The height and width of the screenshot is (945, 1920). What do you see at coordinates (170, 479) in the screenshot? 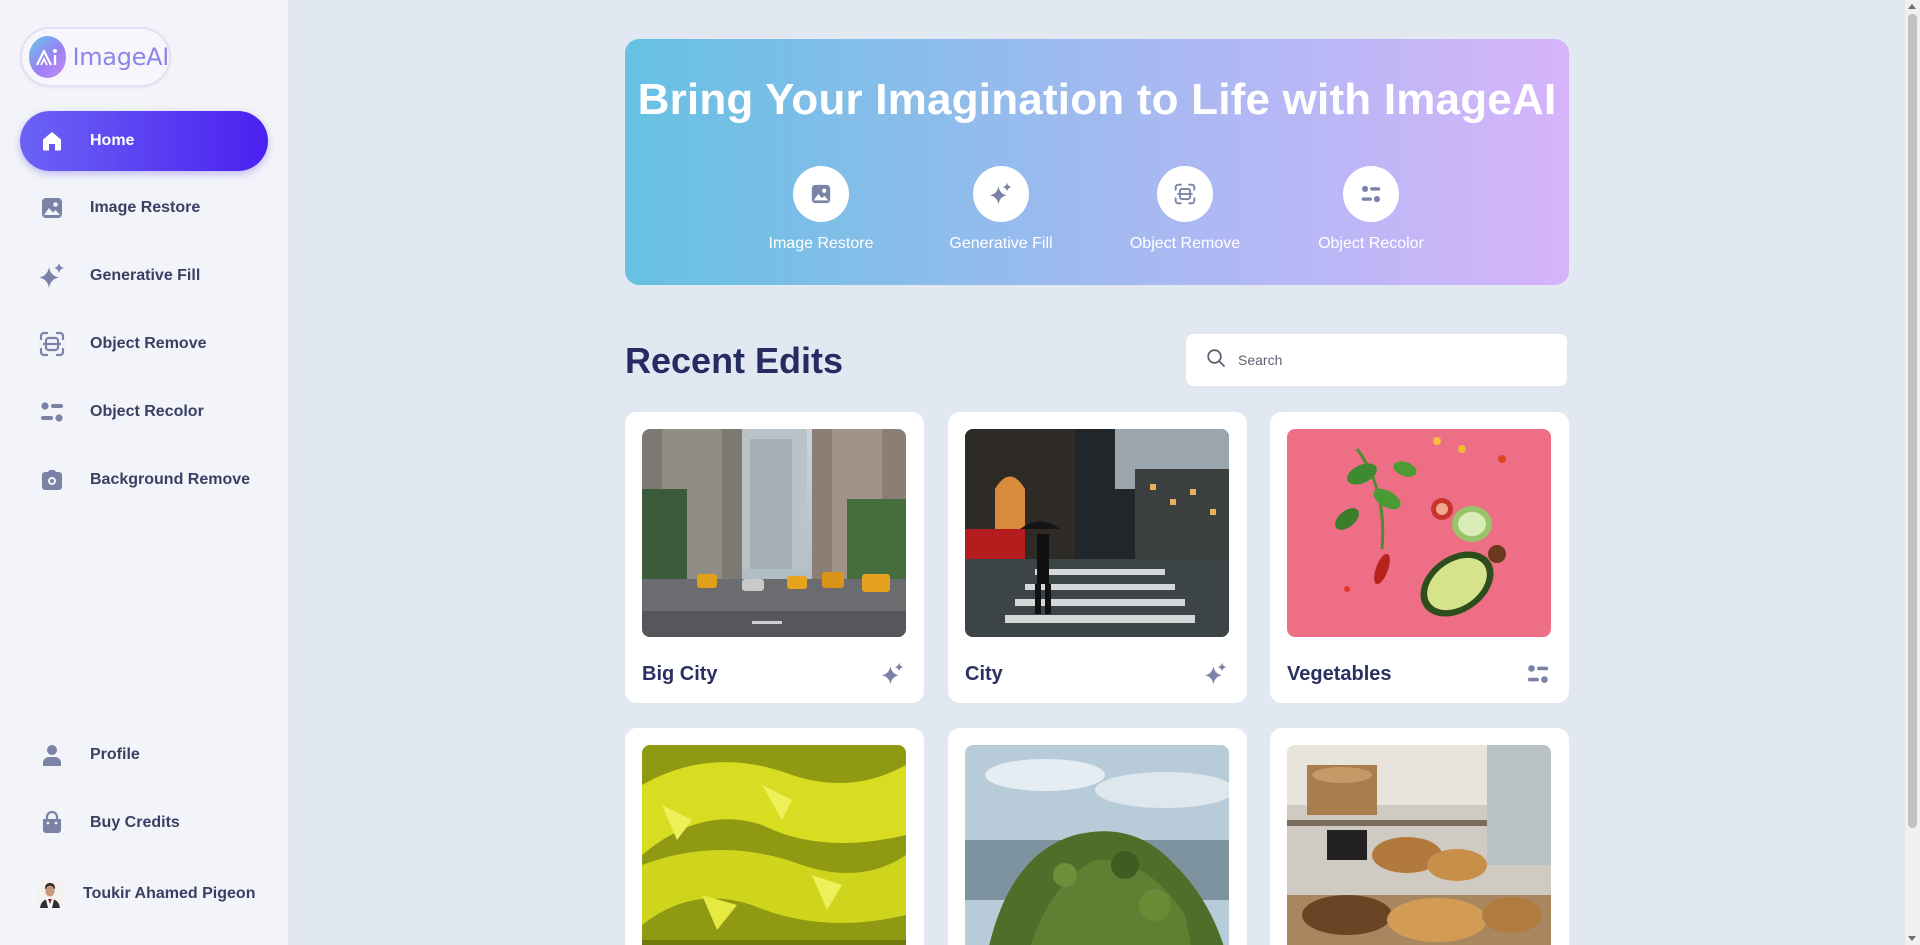
I see `sidebar-item-label: Background Remove` at bounding box center [170, 479].